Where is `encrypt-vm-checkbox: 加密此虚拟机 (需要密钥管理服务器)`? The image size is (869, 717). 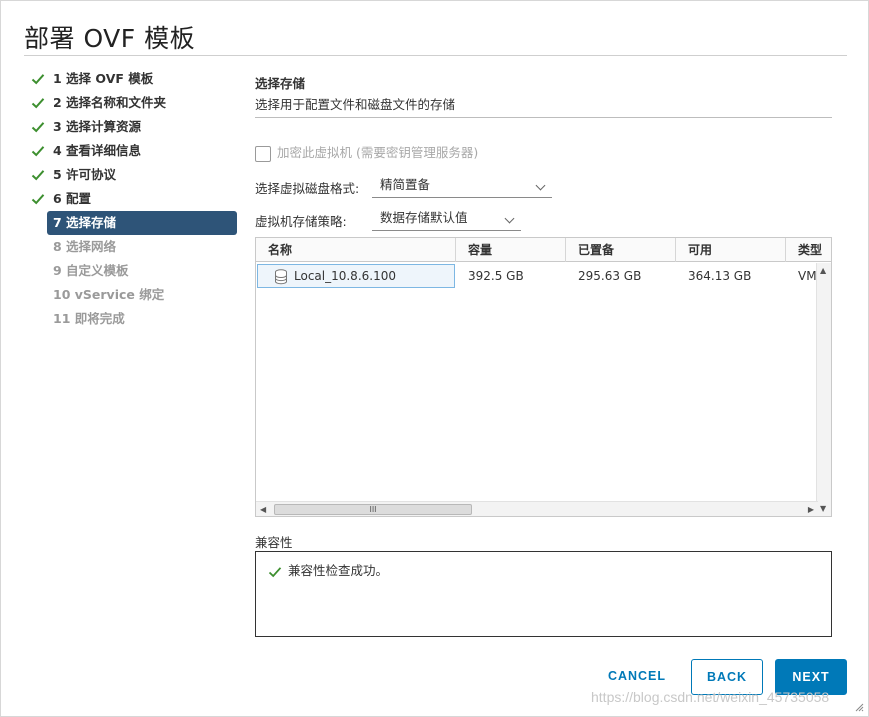 encrypt-vm-checkbox: 加密此虚拟机 (需要密钥管理服务器) is located at coordinates (366, 153).